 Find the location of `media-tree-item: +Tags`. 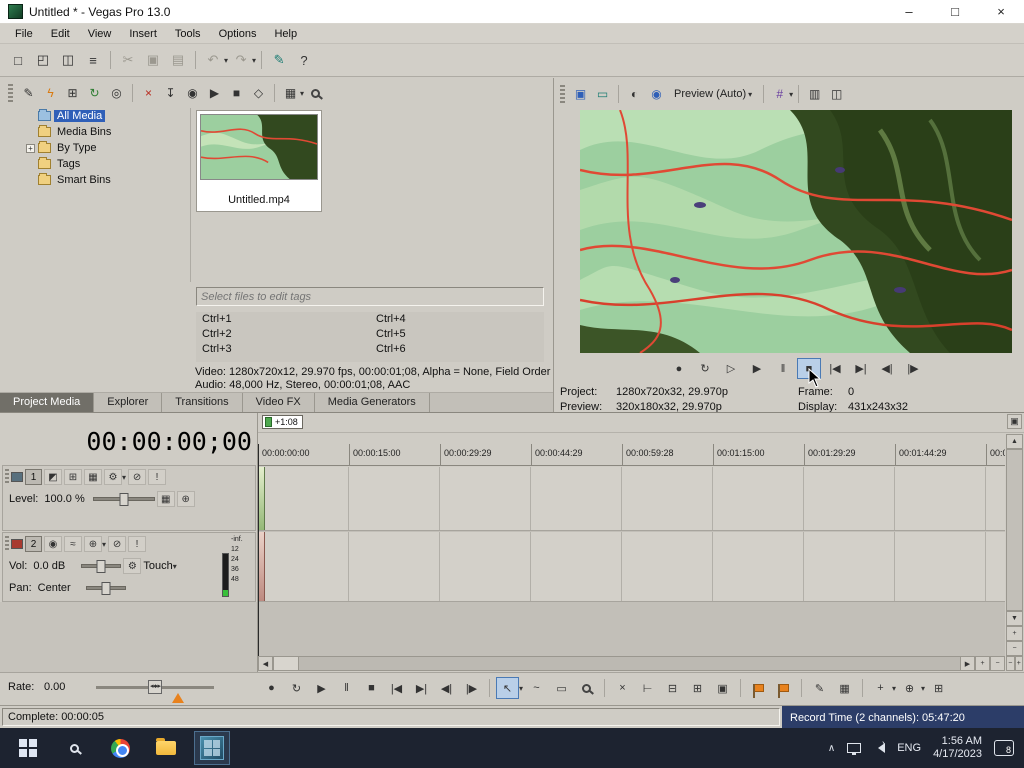

media-tree-item: +Tags is located at coordinates (107, 164).